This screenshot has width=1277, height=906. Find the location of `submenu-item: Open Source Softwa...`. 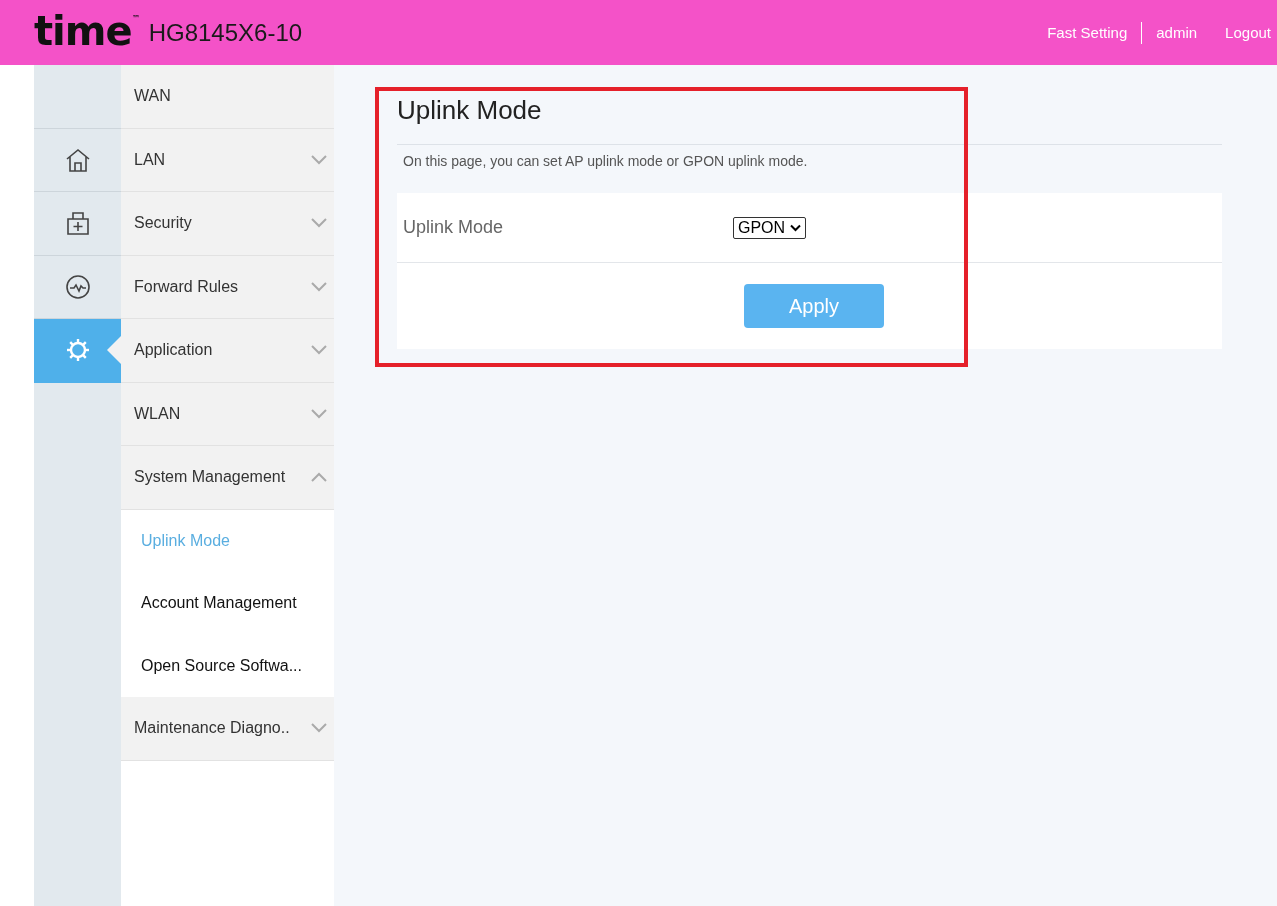

submenu-item: Open Source Softwa... is located at coordinates (227, 665).